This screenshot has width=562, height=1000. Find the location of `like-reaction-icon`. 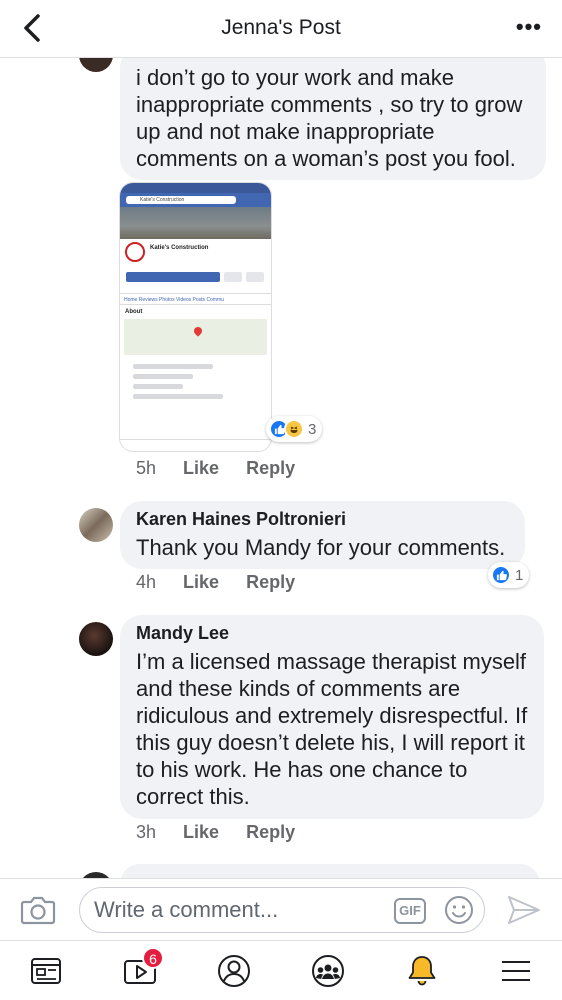

like-reaction-icon is located at coordinates (501, 575).